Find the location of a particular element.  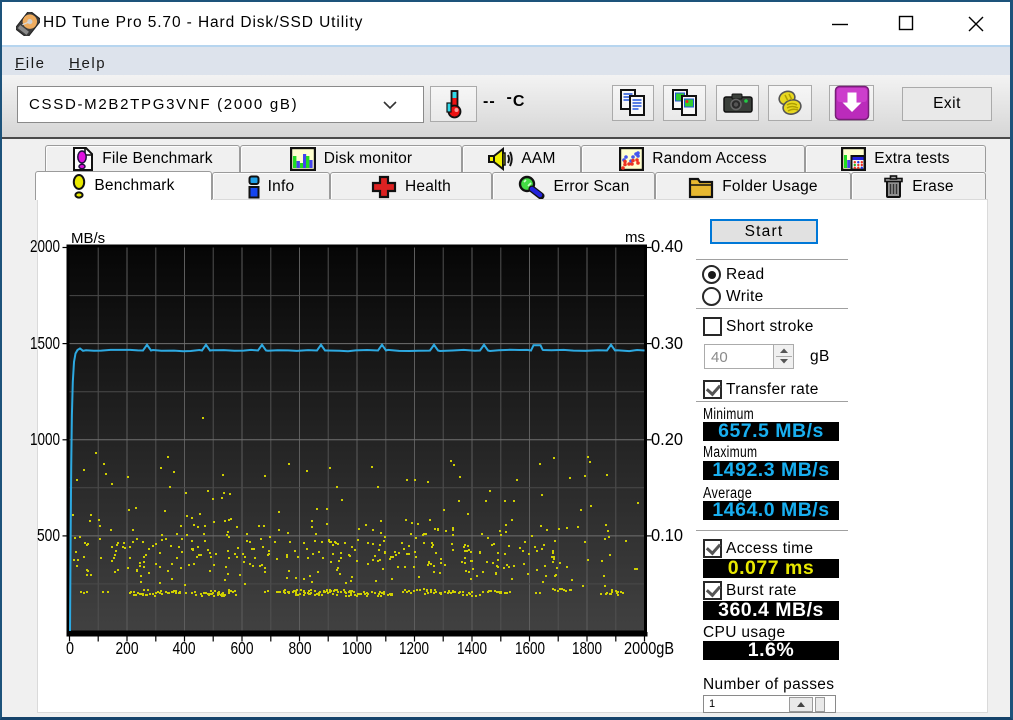

svg-text: 0.30 is located at coordinates (667, 343).